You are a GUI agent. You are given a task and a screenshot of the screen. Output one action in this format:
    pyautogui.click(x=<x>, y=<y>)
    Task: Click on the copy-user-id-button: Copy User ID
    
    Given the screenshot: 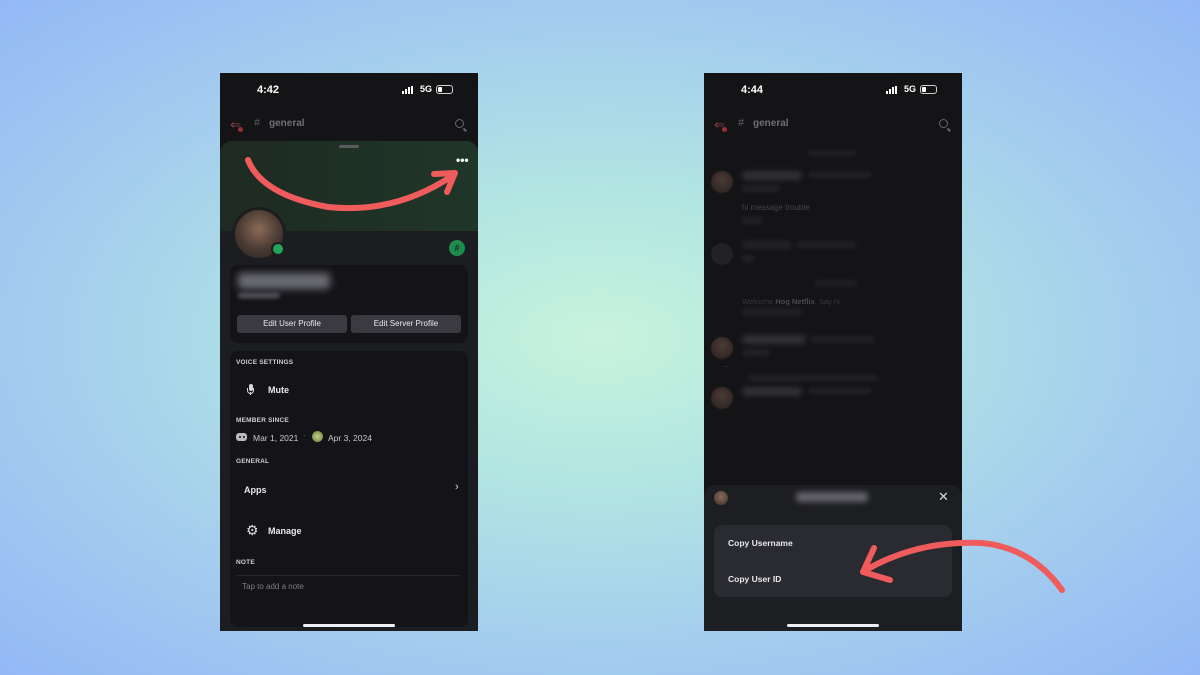 What is the action you would take?
    pyautogui.click(x=833, y=579)
    